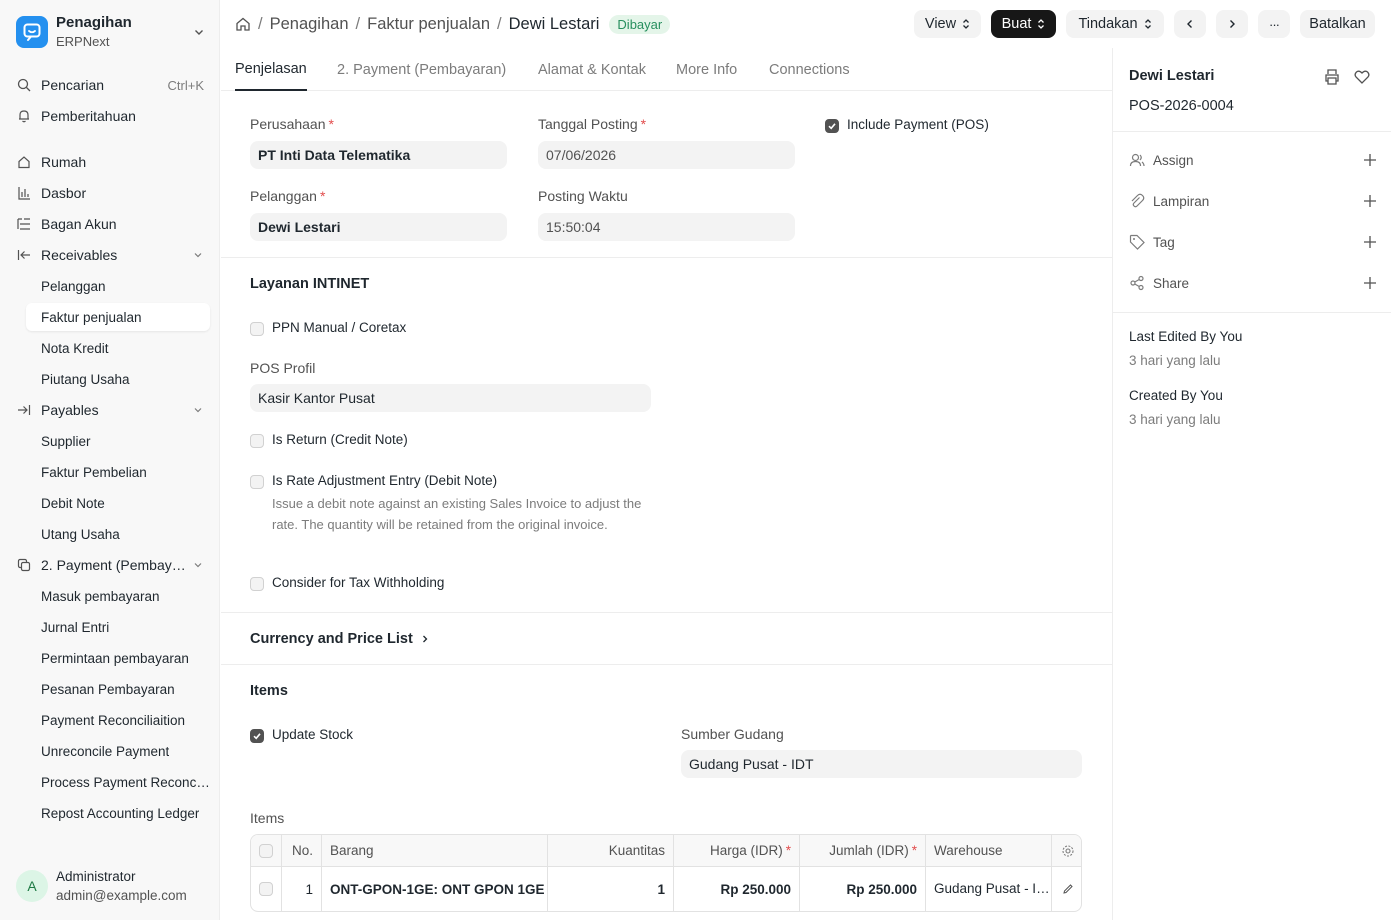 The image size is (1400, 920). What do you see at coordinates (1176, 395) in the screenshot?
I see `created-label: Created By You` at bounding box center [1176, 395].